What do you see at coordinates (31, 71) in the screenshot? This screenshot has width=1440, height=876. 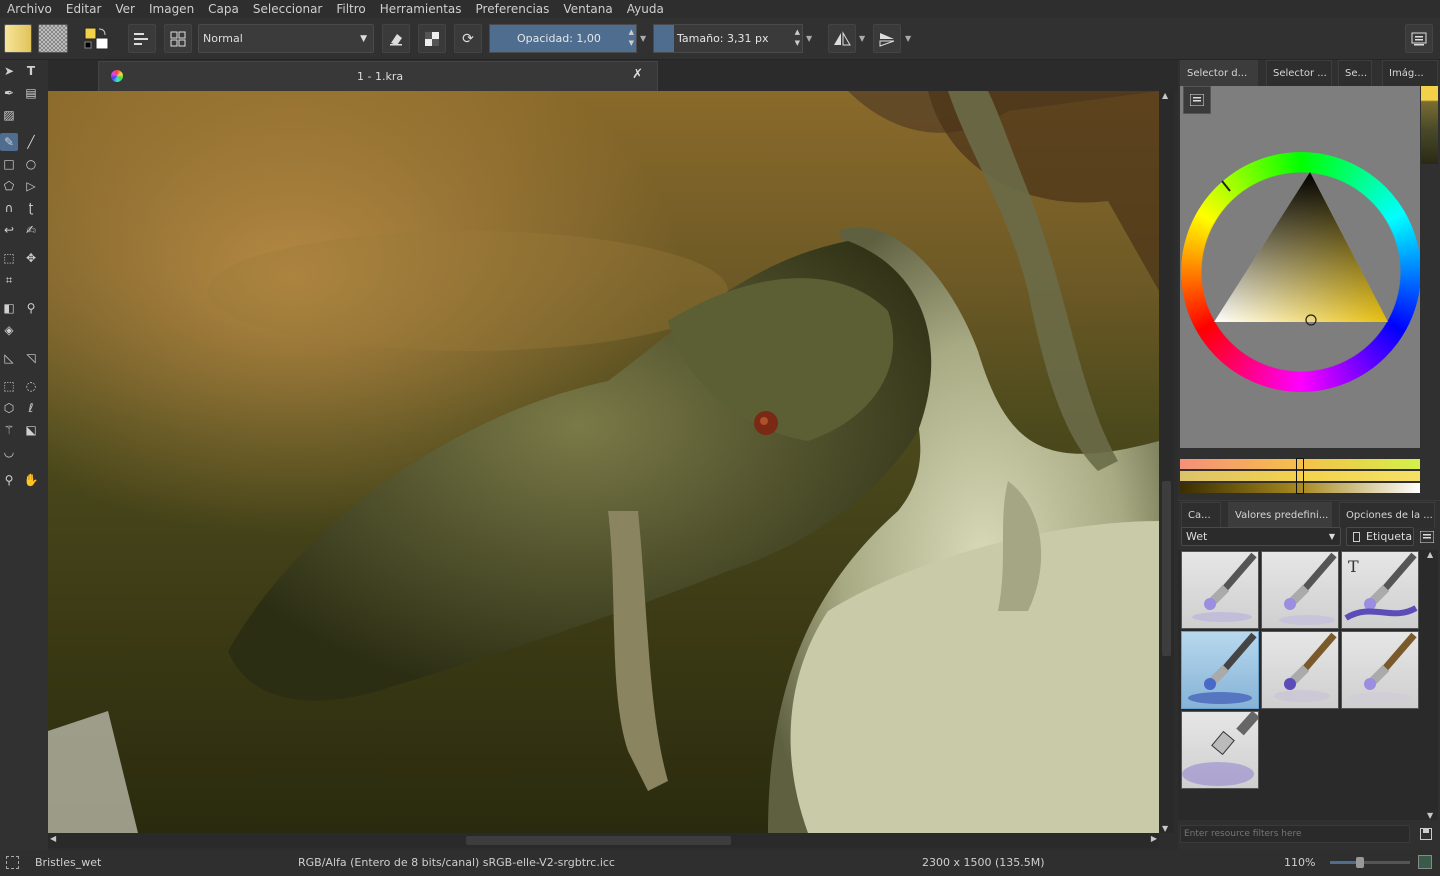 I see `text-tool: T` at bounding box center [31, 71].